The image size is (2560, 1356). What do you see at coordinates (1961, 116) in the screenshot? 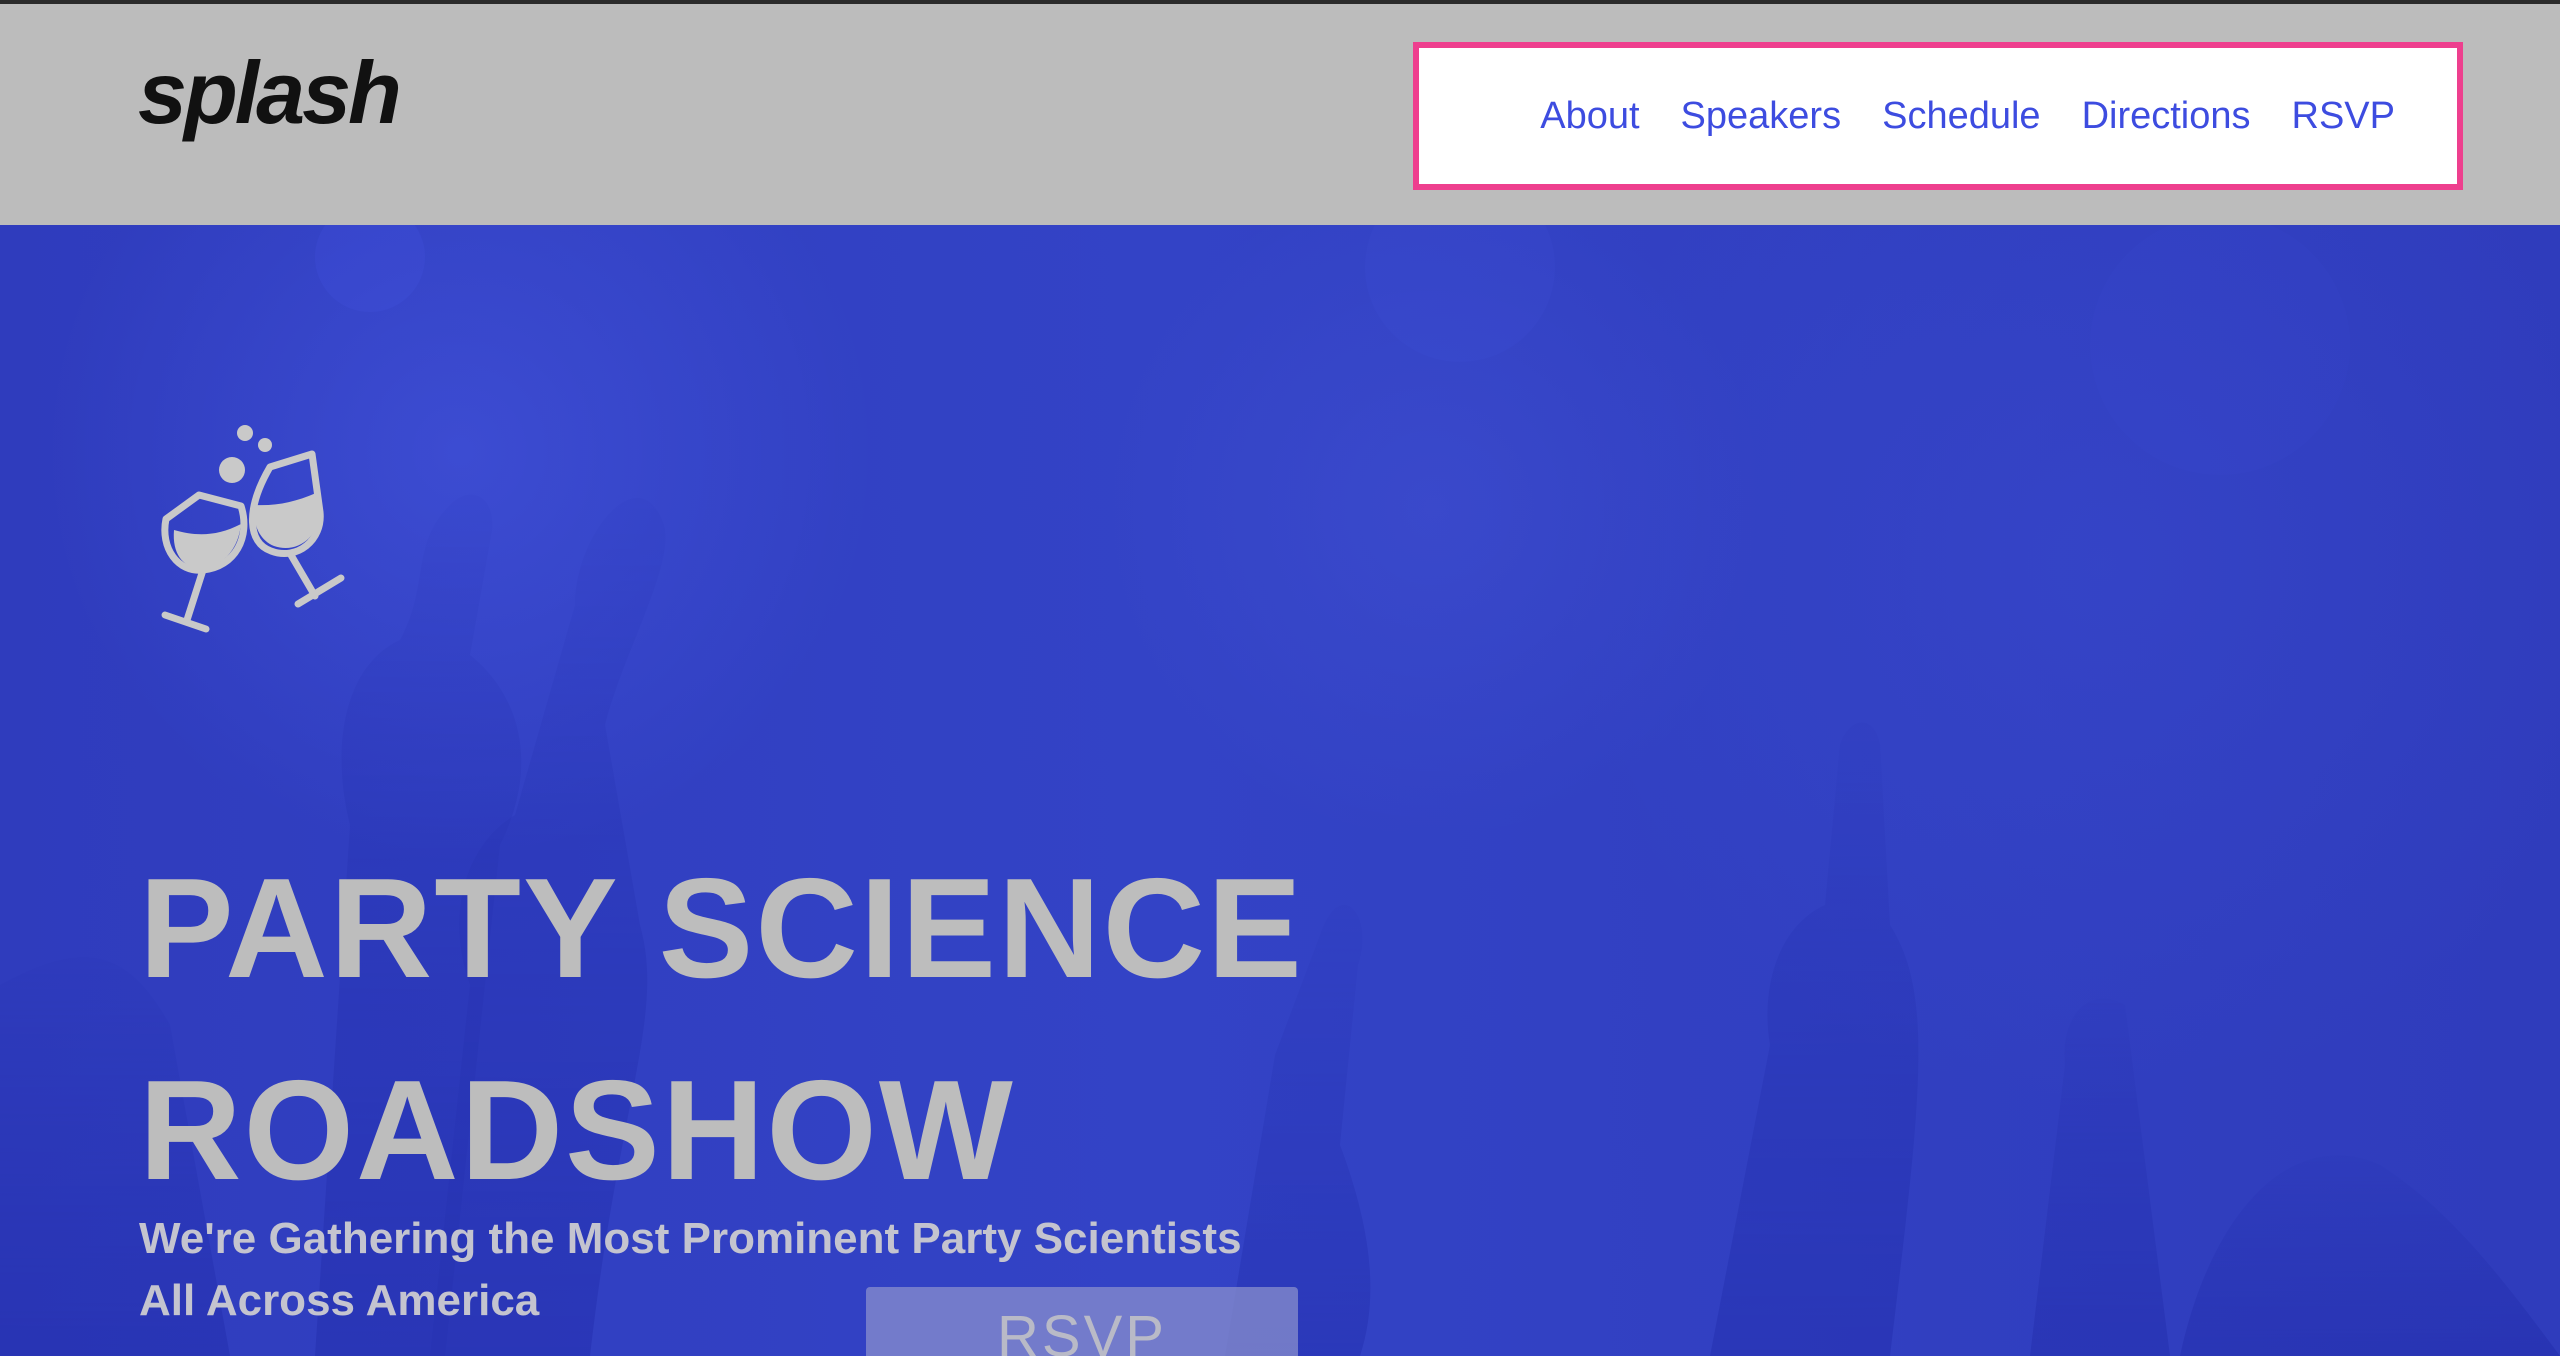
I see `nav-link-schedule: Schedule` at bounding box center [1961, 116].